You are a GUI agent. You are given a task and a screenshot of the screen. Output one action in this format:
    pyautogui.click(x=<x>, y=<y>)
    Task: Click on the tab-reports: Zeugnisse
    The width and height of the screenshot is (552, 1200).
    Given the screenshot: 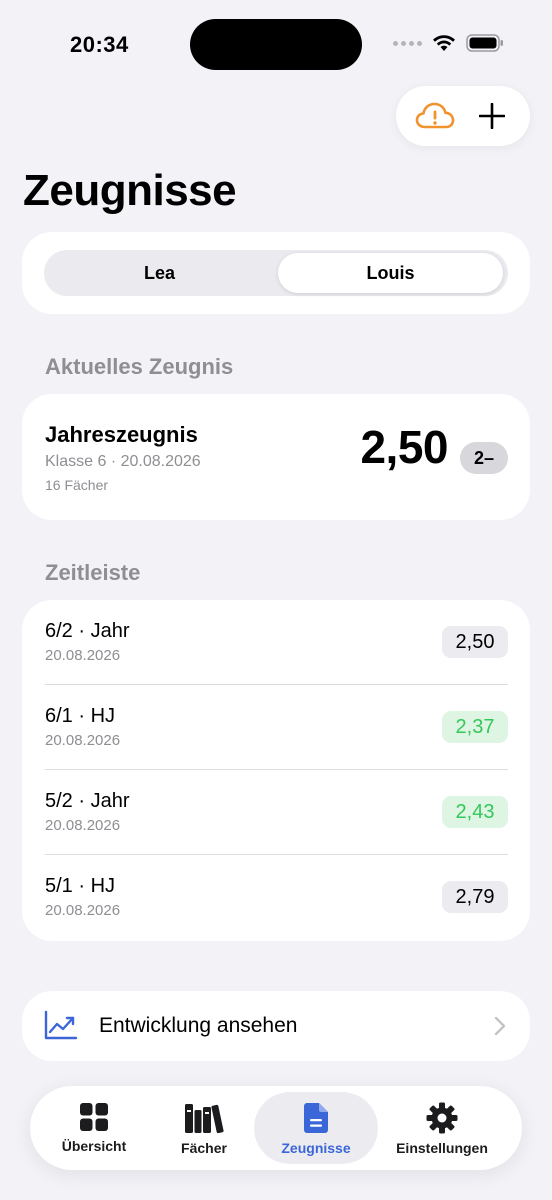 What is the action you would take?
    pyautogui.click(x=316, y=1128)
    